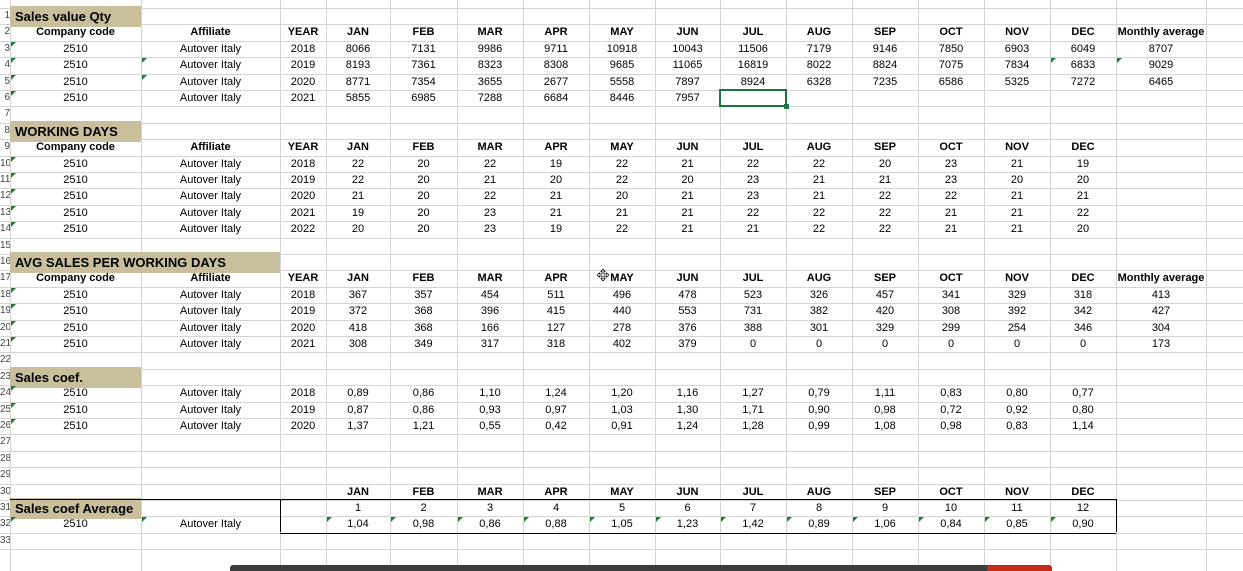 The height and width of the screenshot is (571, 1243). What do you see at coordinates (423, 295) in the screenshot?
I see `value-cell: 357` at bounding box center [423, 295].